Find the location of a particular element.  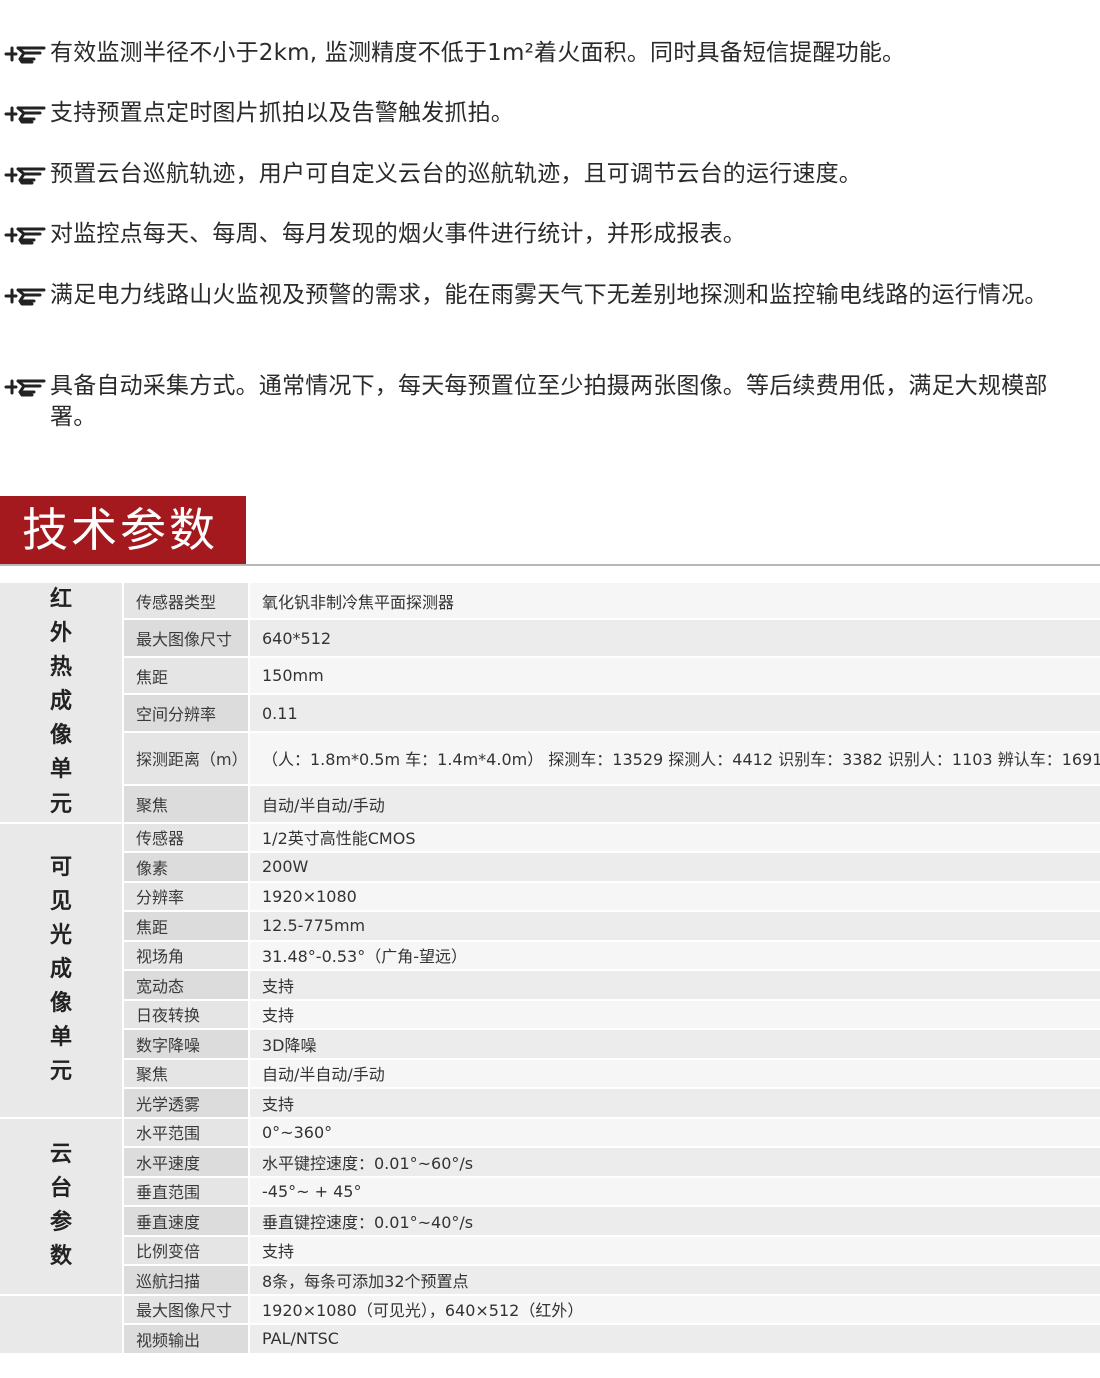

param-value: 640*512 is located at coordinates (674, 638).